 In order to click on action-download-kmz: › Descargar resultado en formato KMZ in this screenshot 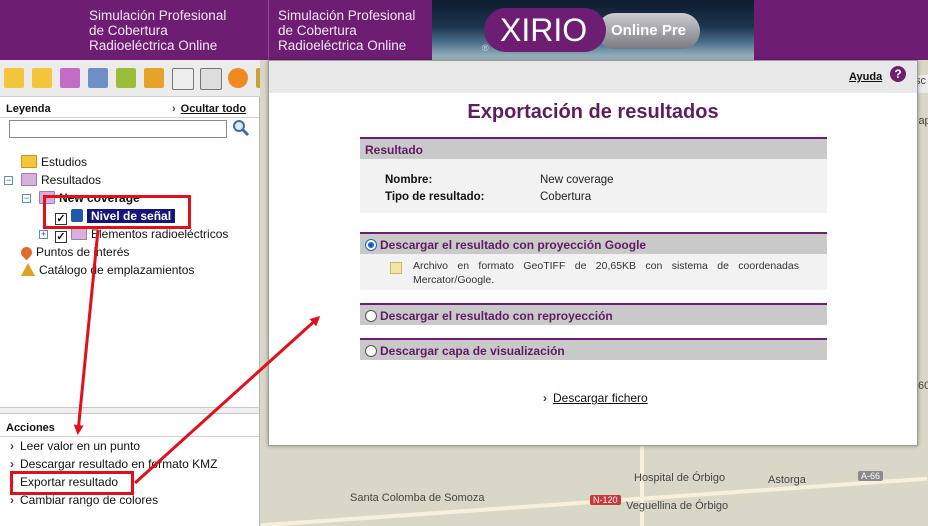, I will do `click(113, 464)`.